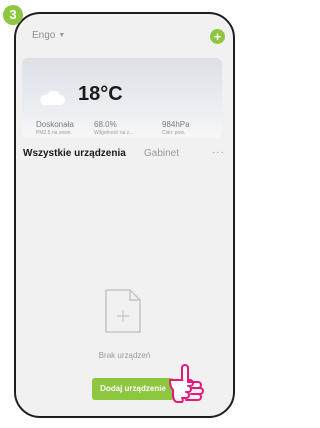 The width and height of the screenshot is (320, 428). Describe the element at coordinates (105, 124) in the screenshot. I see `weather-item-value: 68.0%` at that location.